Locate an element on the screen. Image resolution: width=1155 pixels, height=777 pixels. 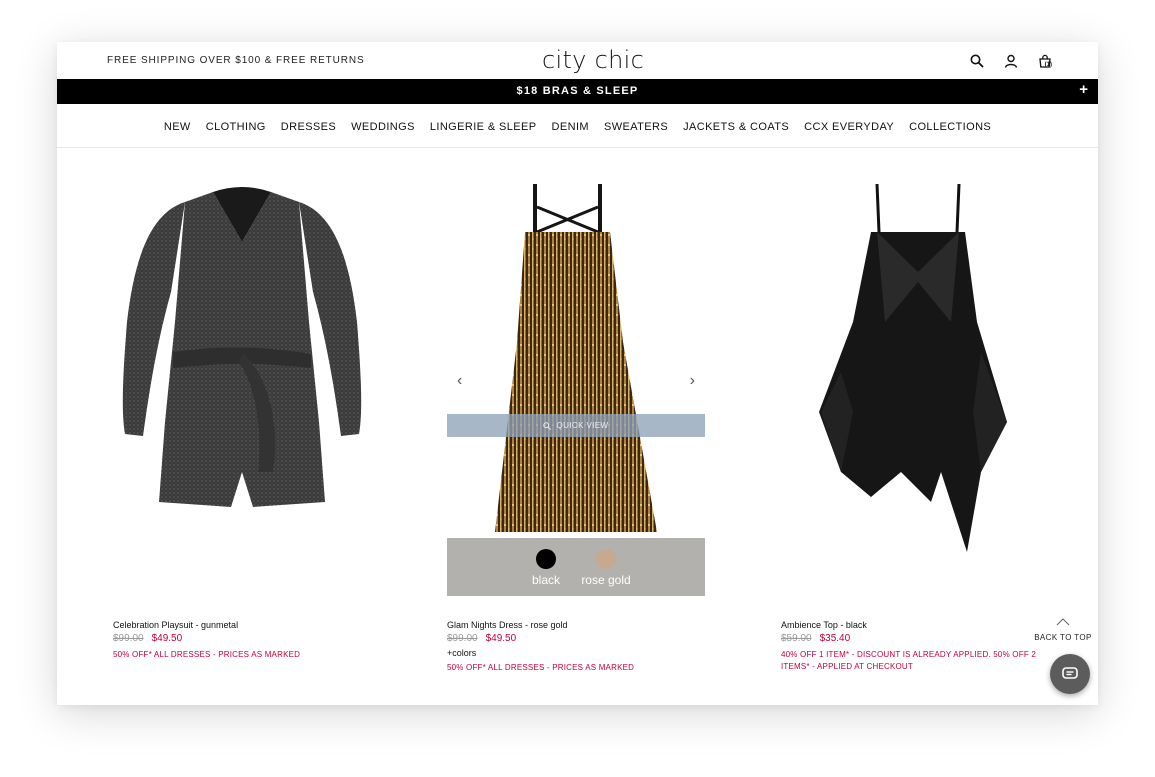
nav-item-weddings: WEDDINGS is located at coordinates (383, 126).